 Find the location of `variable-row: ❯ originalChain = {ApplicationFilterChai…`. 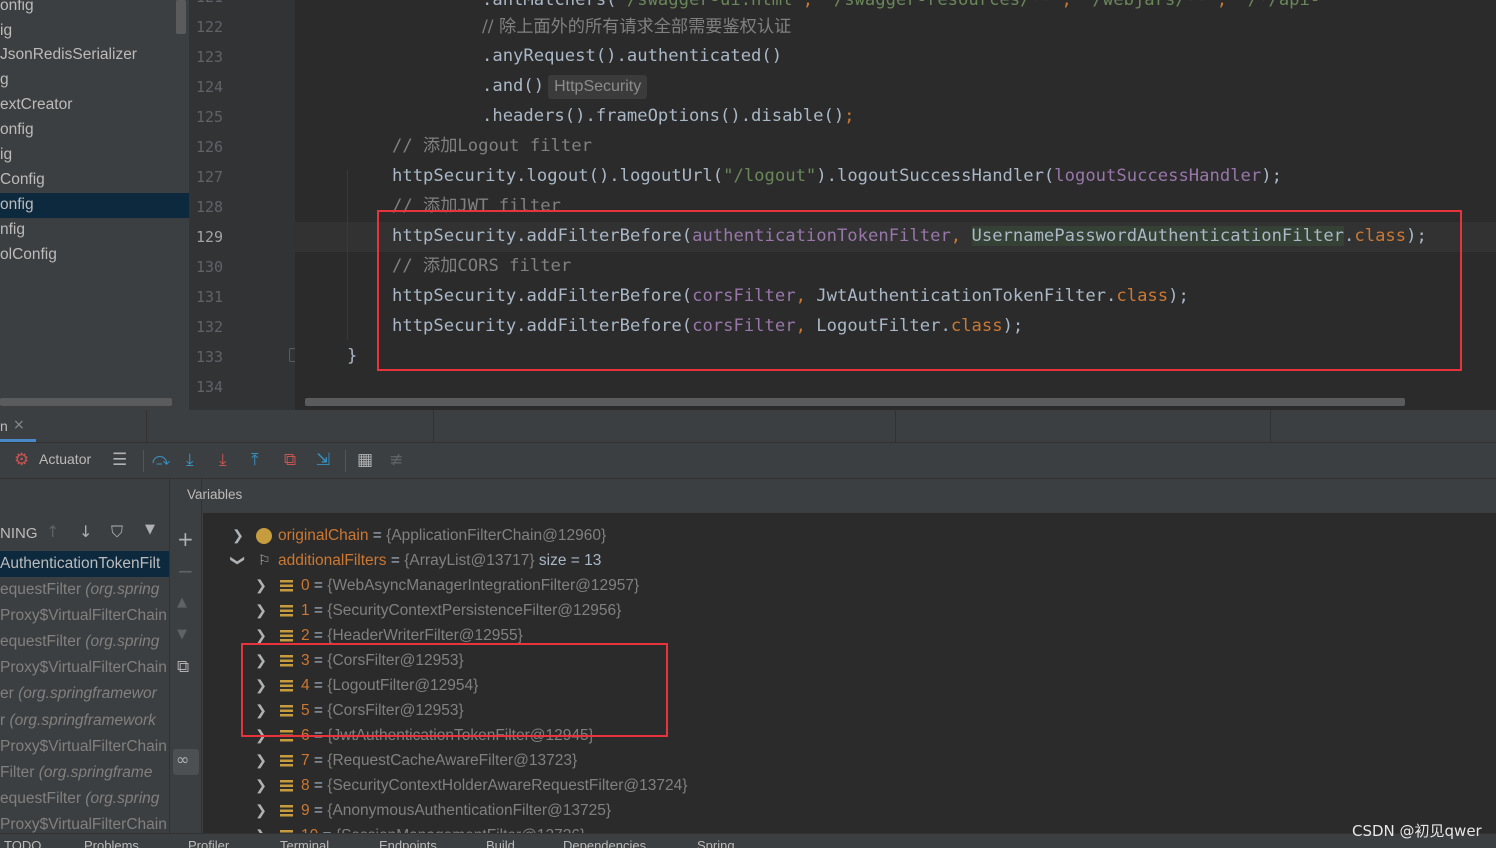

variable-row: ❯ originalChain = {ApplicationFilterChai… is located at coordinates (503, 535).